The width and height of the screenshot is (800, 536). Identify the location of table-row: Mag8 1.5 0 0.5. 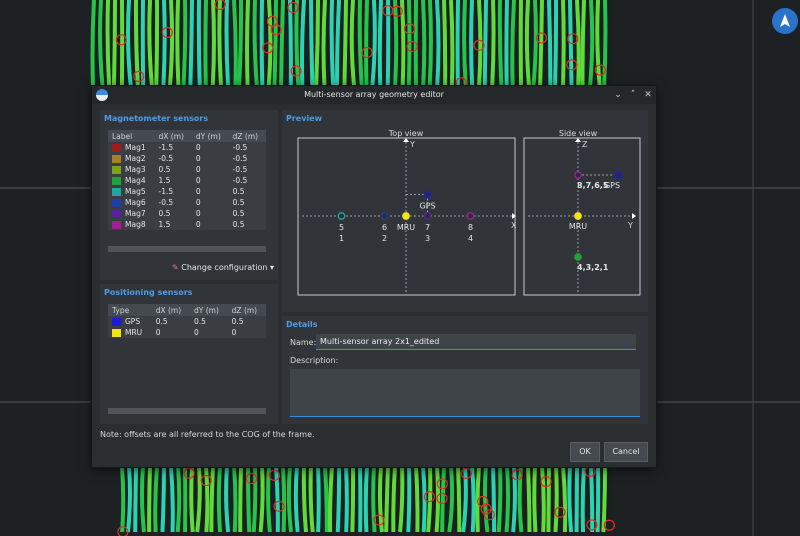
(187, 224).